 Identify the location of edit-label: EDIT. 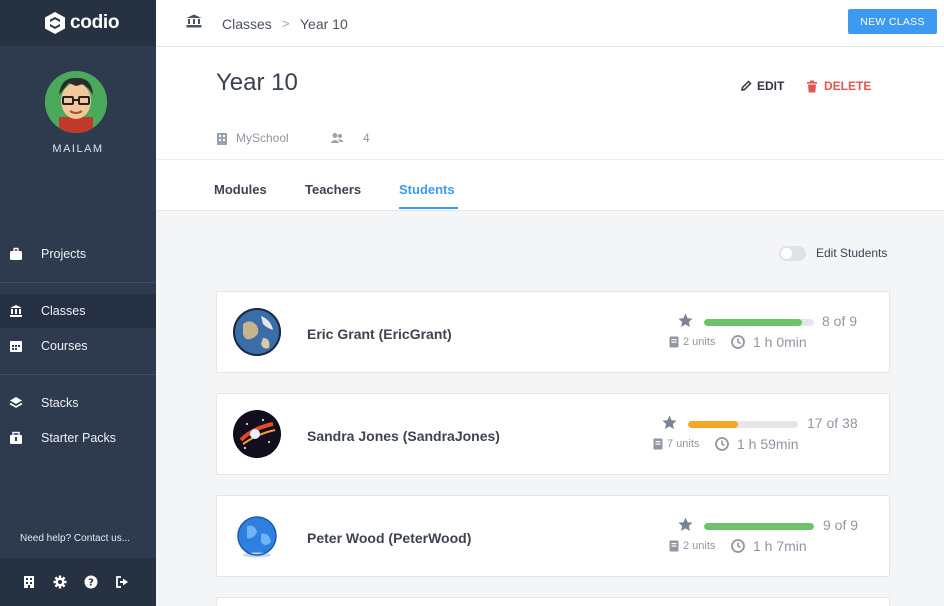
(771, 86).